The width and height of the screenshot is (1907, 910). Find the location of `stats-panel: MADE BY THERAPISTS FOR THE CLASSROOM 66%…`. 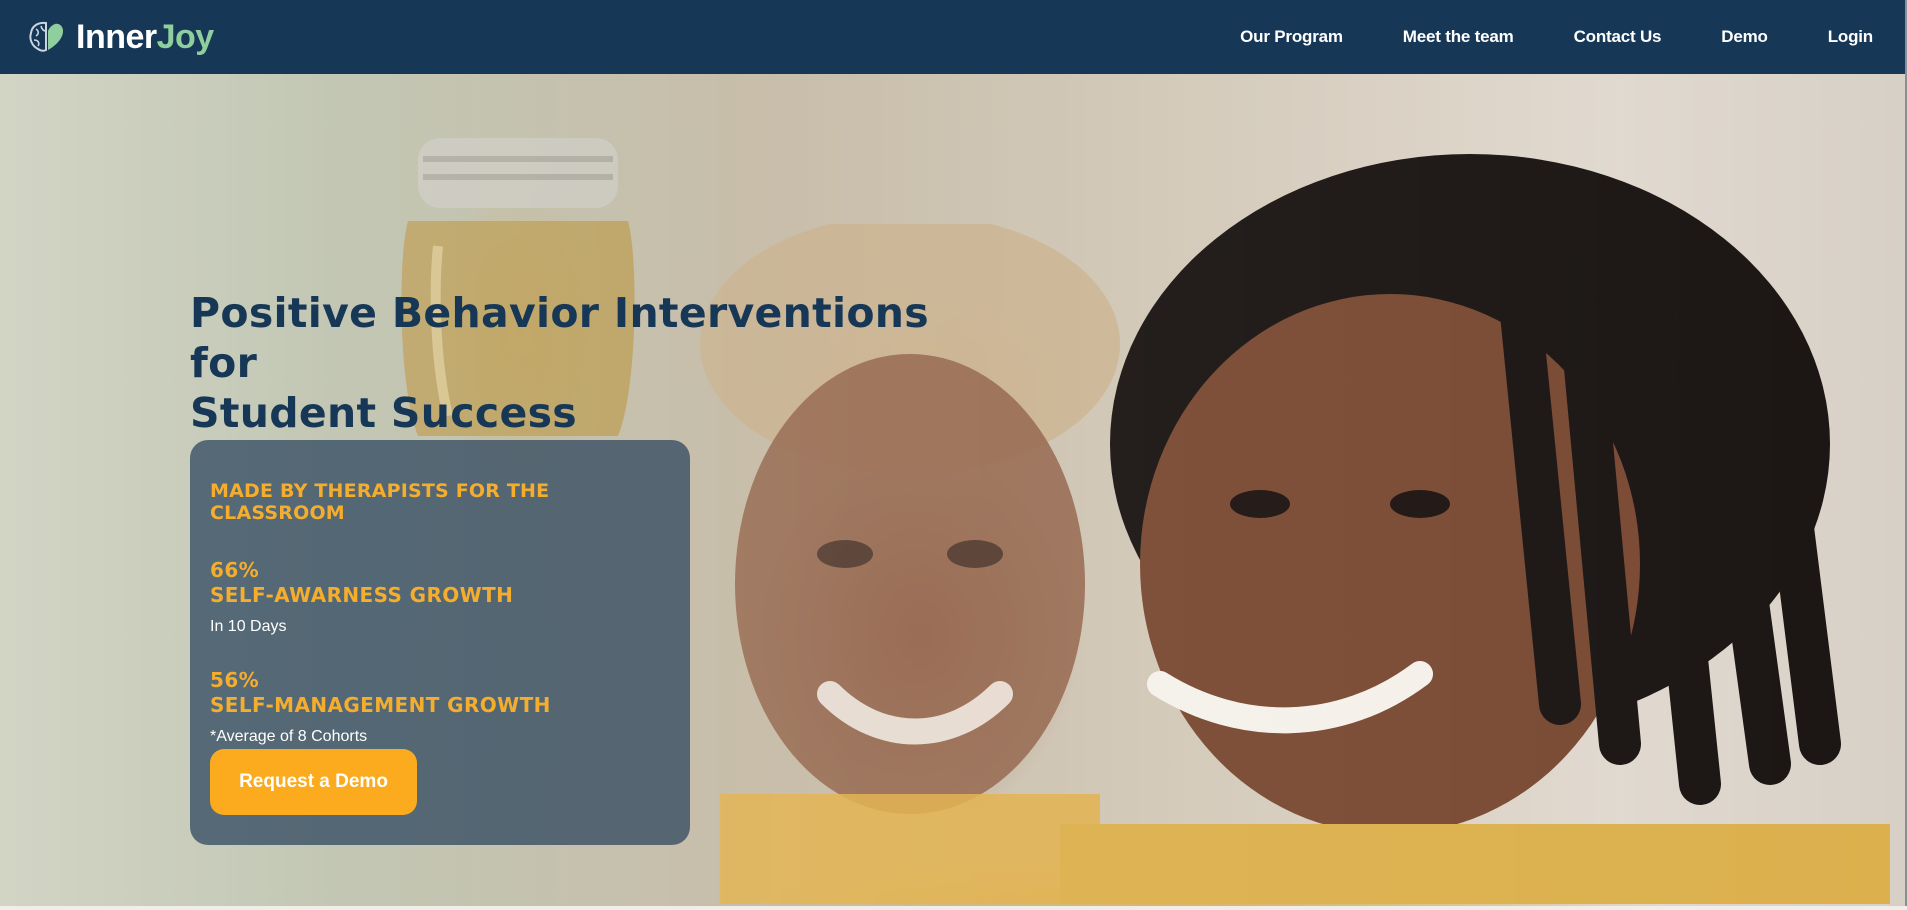

stats-panel: MADE BY THERAPISTS FOR THE CLASSROOM 66%… is located at coordinates (440, 642).